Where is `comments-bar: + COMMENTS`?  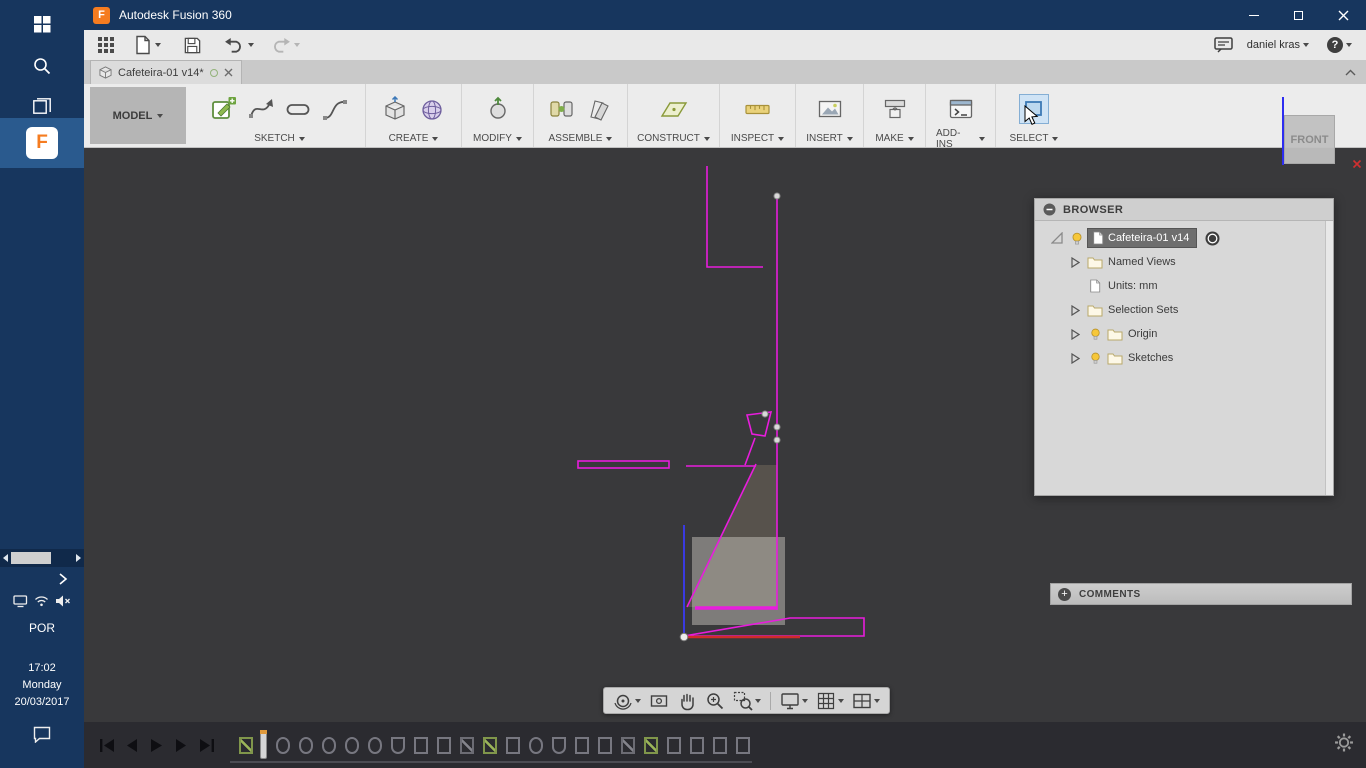 comments-bar: + COMMENTS is located at coordinates (1201, 594).